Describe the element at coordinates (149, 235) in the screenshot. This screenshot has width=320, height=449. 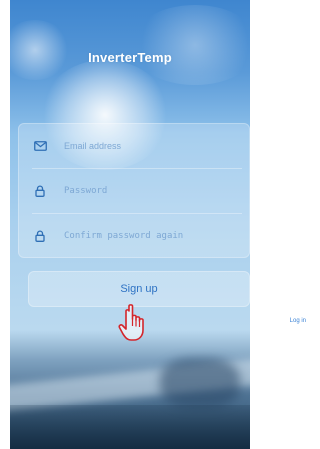
I see `confirm-password-input` at that location.